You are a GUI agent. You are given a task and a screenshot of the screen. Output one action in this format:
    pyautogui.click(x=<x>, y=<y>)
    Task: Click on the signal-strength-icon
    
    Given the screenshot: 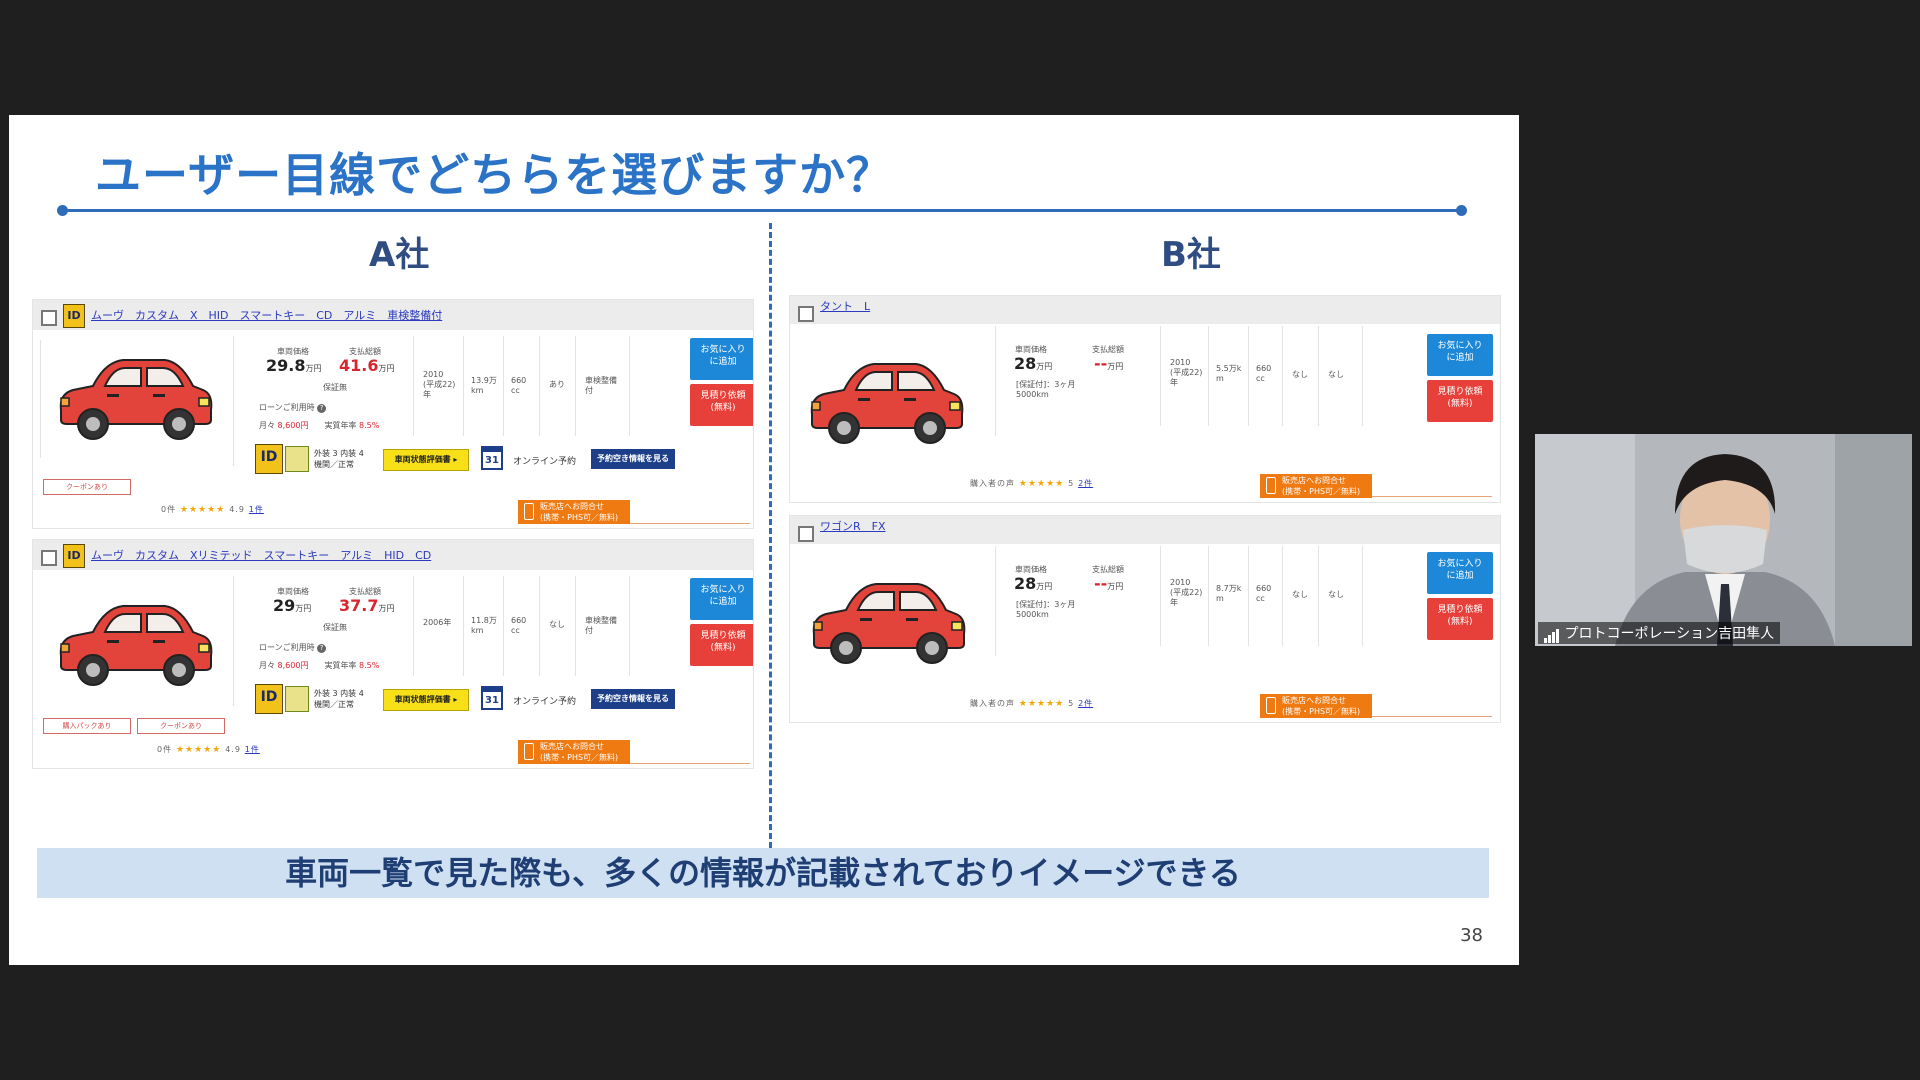 What is the action you would take?
    pyautogui.click(x=1552, y=634)
    